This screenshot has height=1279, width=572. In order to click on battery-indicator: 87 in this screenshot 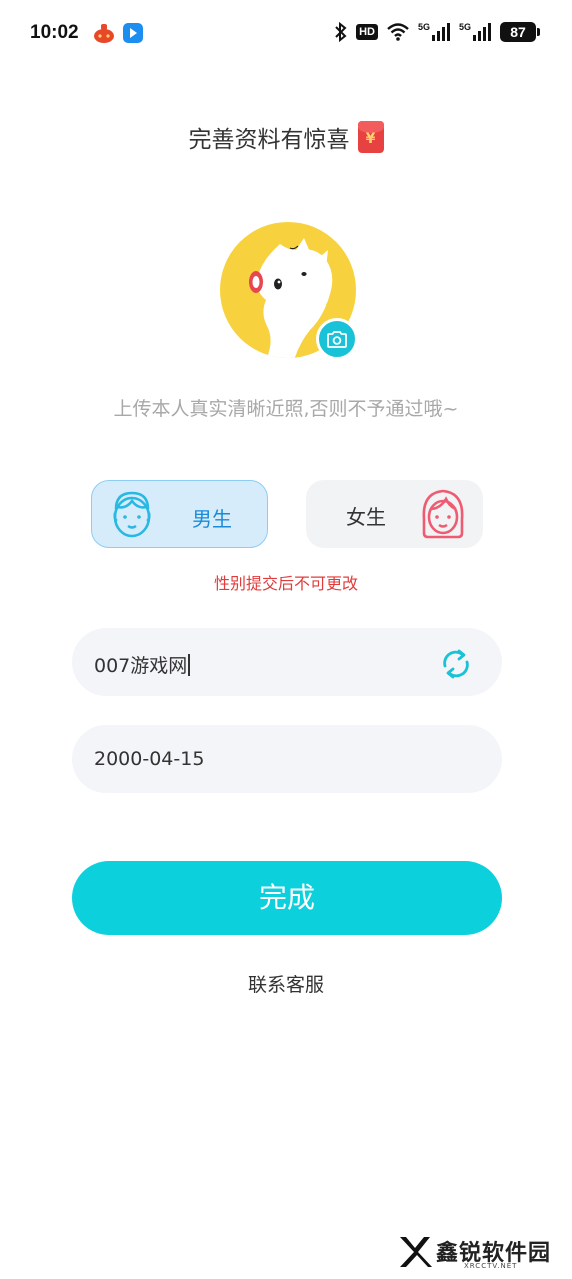, I will do `click(520, 32)`.